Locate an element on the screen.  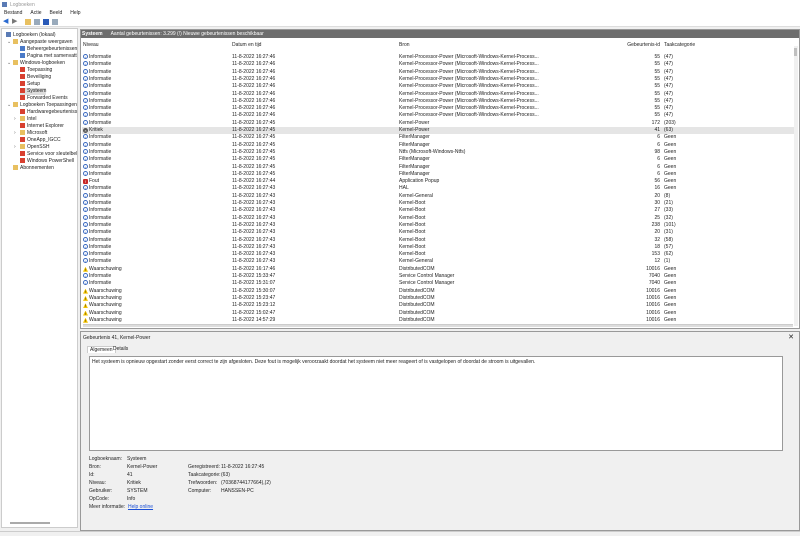
tree-item: Toepassing is located at coordinates (36, 70).